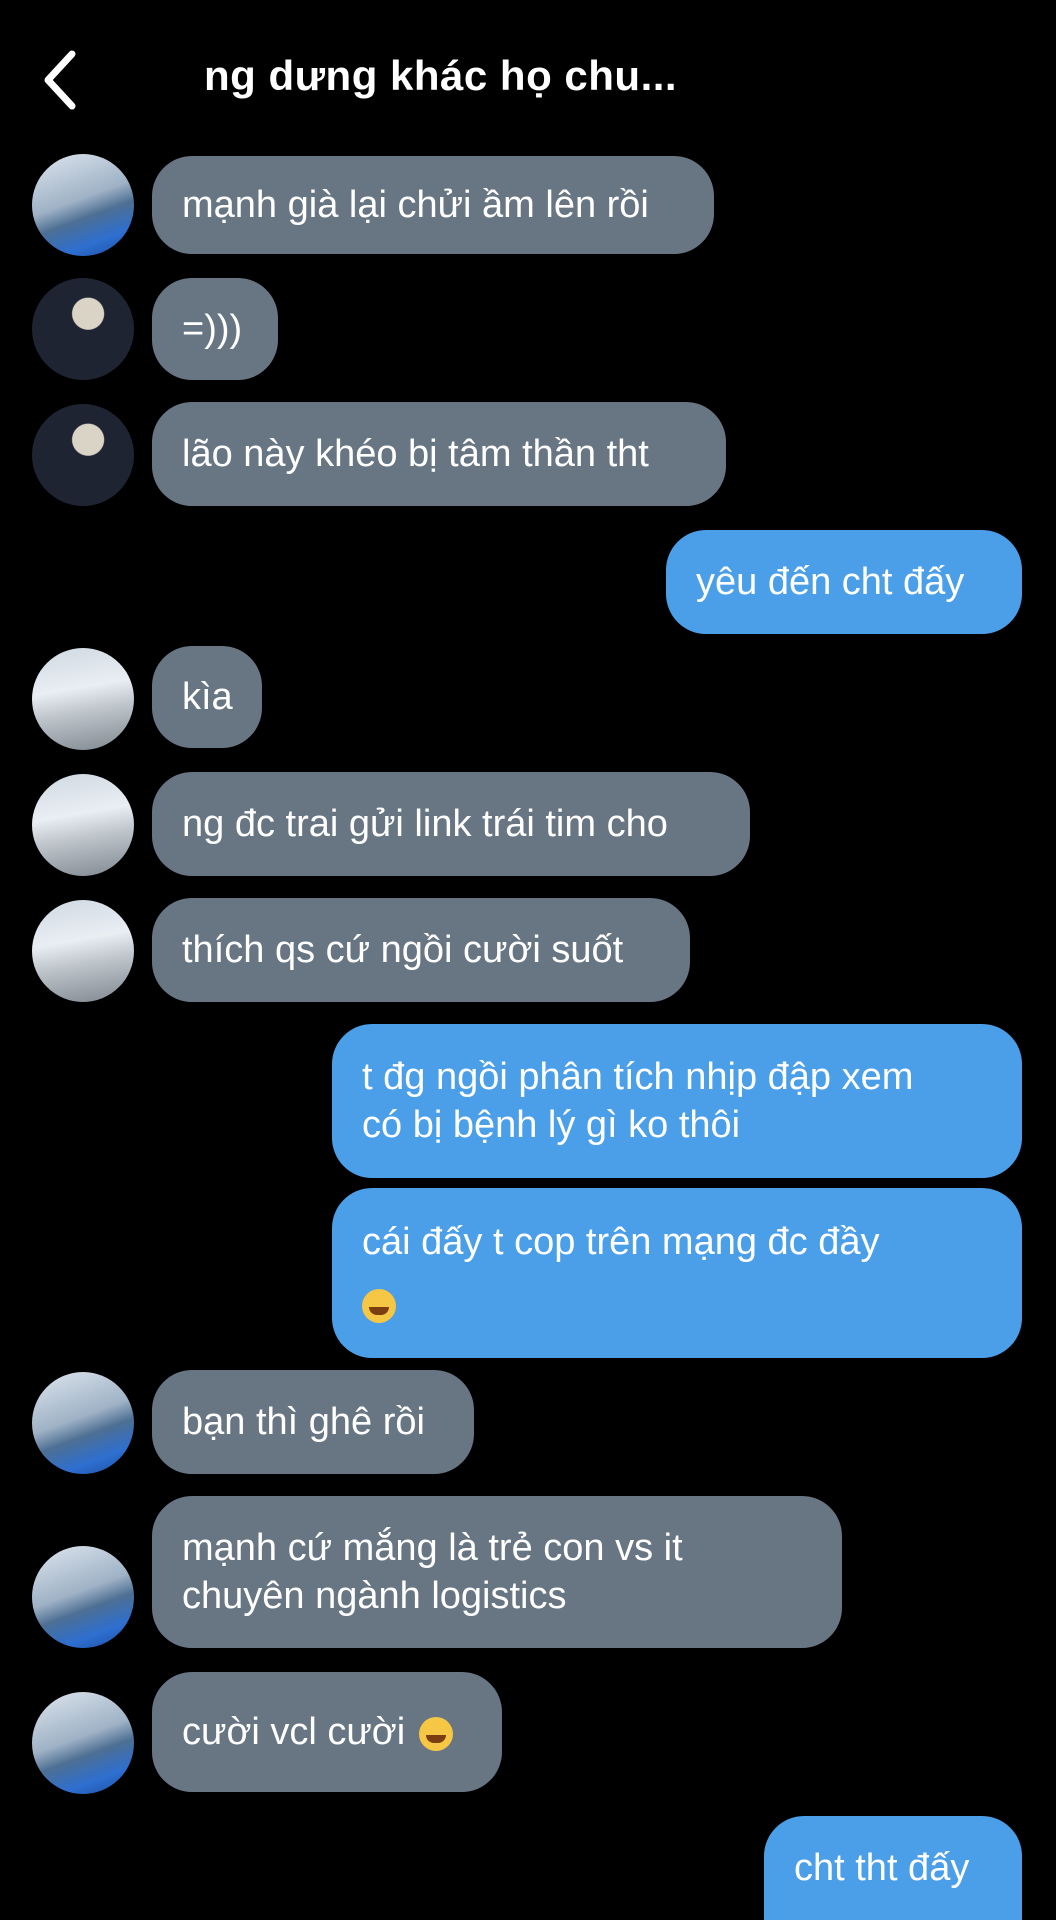 Image resolution: width=1056 pixels, height=1920 pixels. I want to click on message-bubble-incoming: thích qs cứ ngồi cười suốt, so click(421, 950).